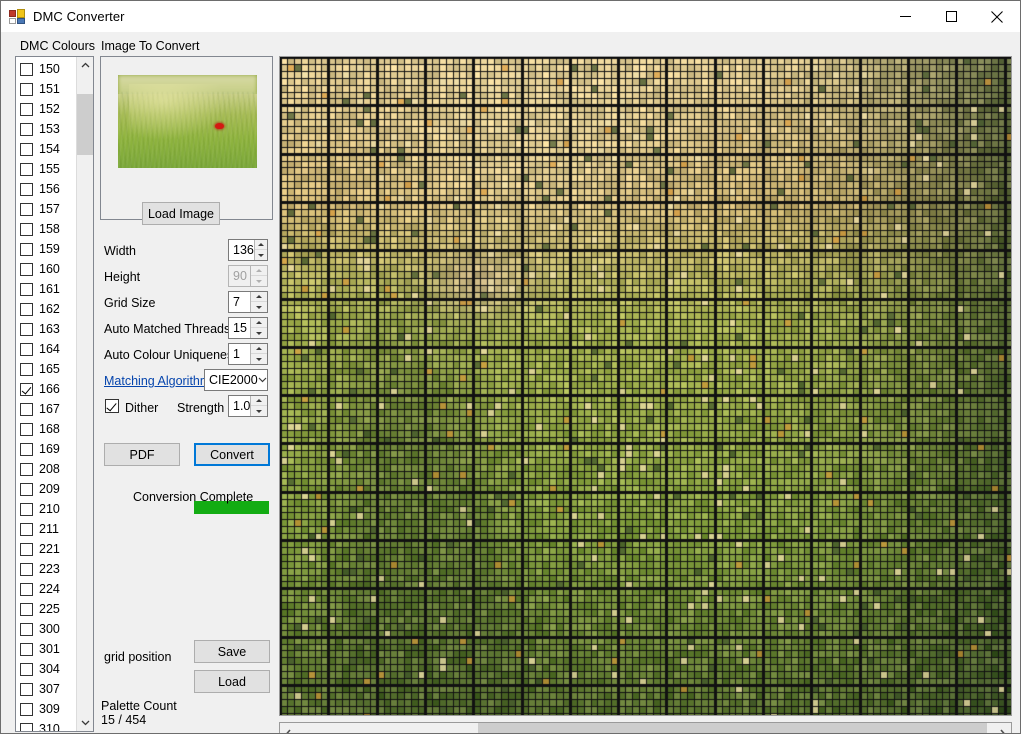 This screenshot has width=1021, height=734. I want to click on width-decrement, so click(261, 255).